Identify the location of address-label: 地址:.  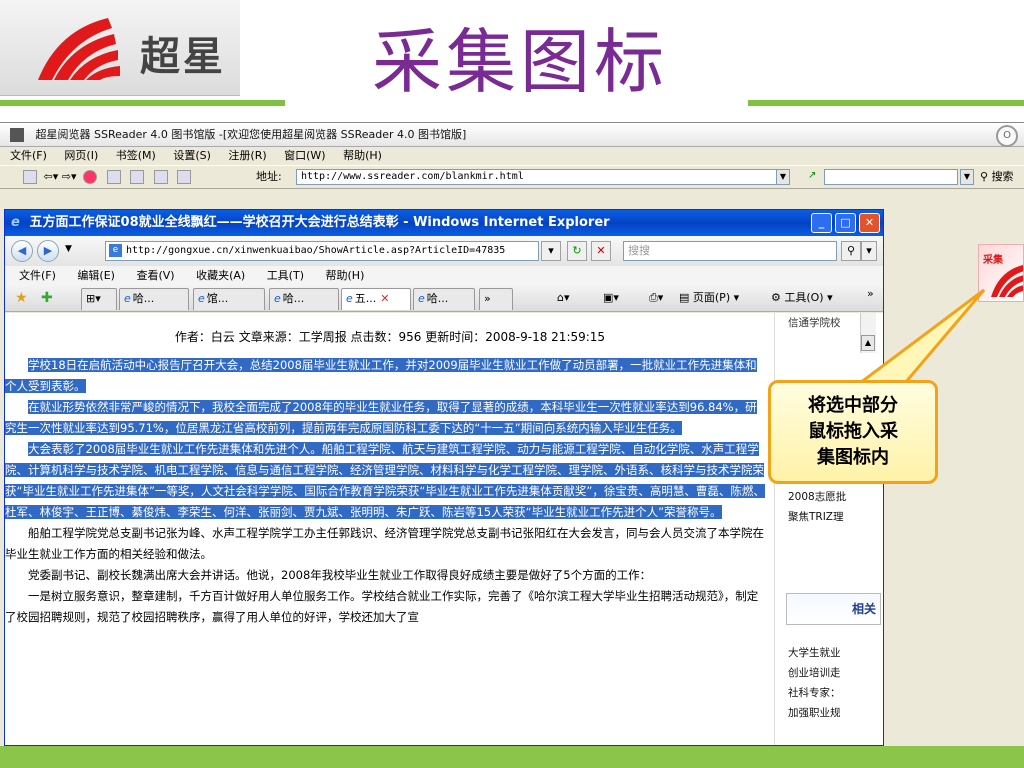
(269, 176).